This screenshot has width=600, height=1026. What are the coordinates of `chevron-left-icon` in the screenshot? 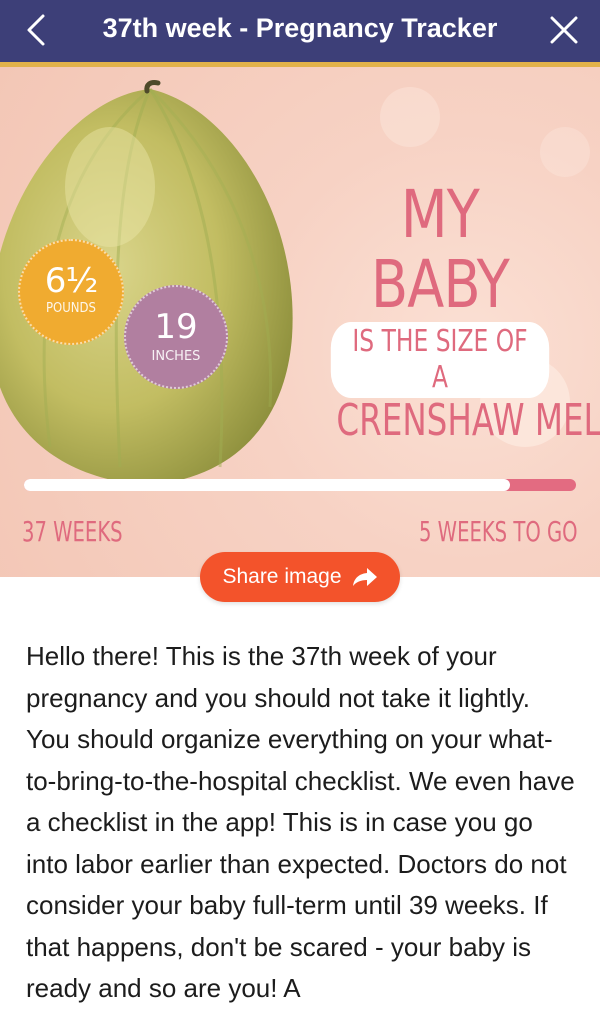 It's located at (36, 30).